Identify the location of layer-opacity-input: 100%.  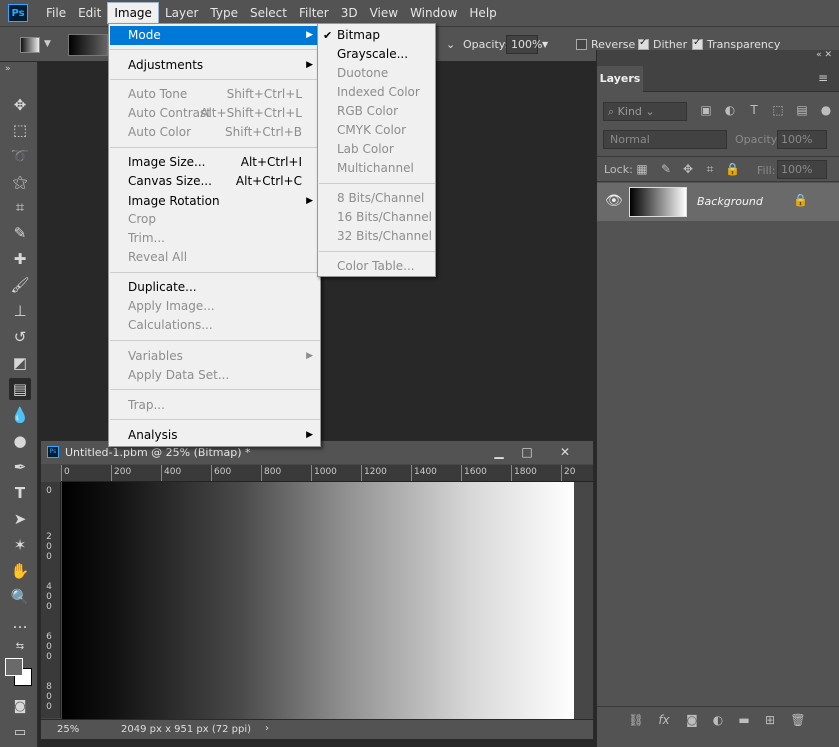
(802, 139).